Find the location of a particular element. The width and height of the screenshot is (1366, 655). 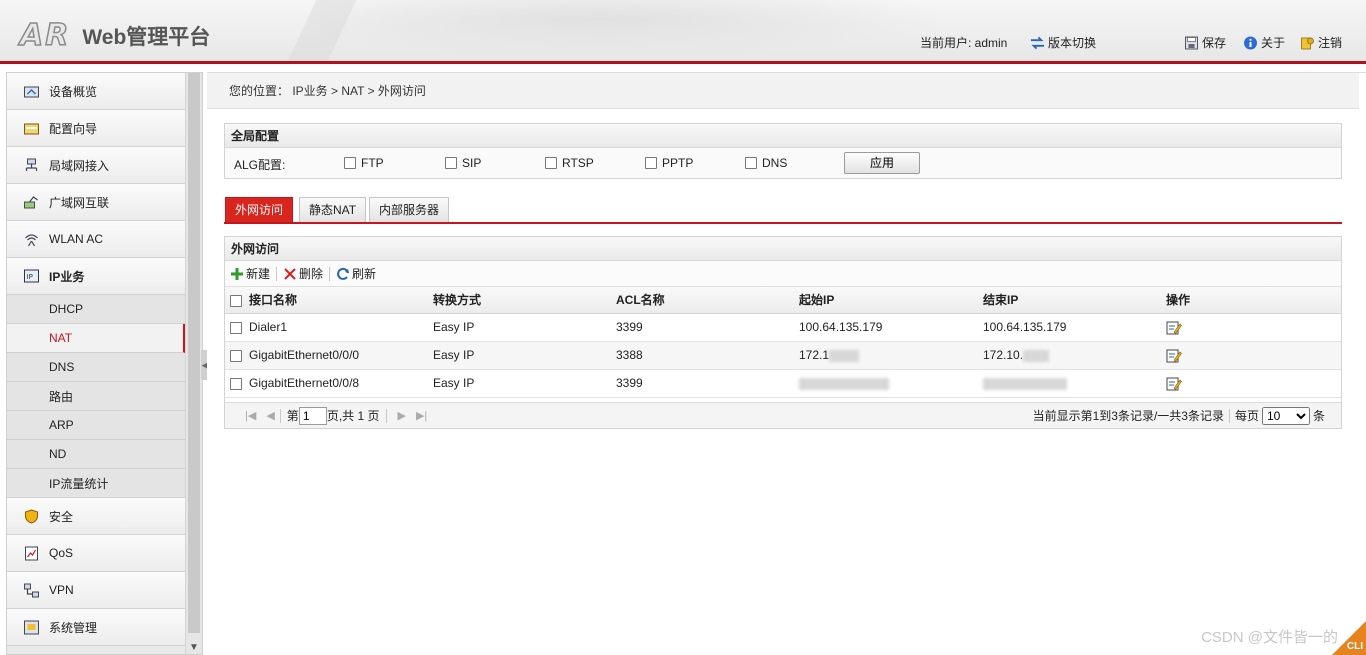

page-input is located at coordinates (312, 415).